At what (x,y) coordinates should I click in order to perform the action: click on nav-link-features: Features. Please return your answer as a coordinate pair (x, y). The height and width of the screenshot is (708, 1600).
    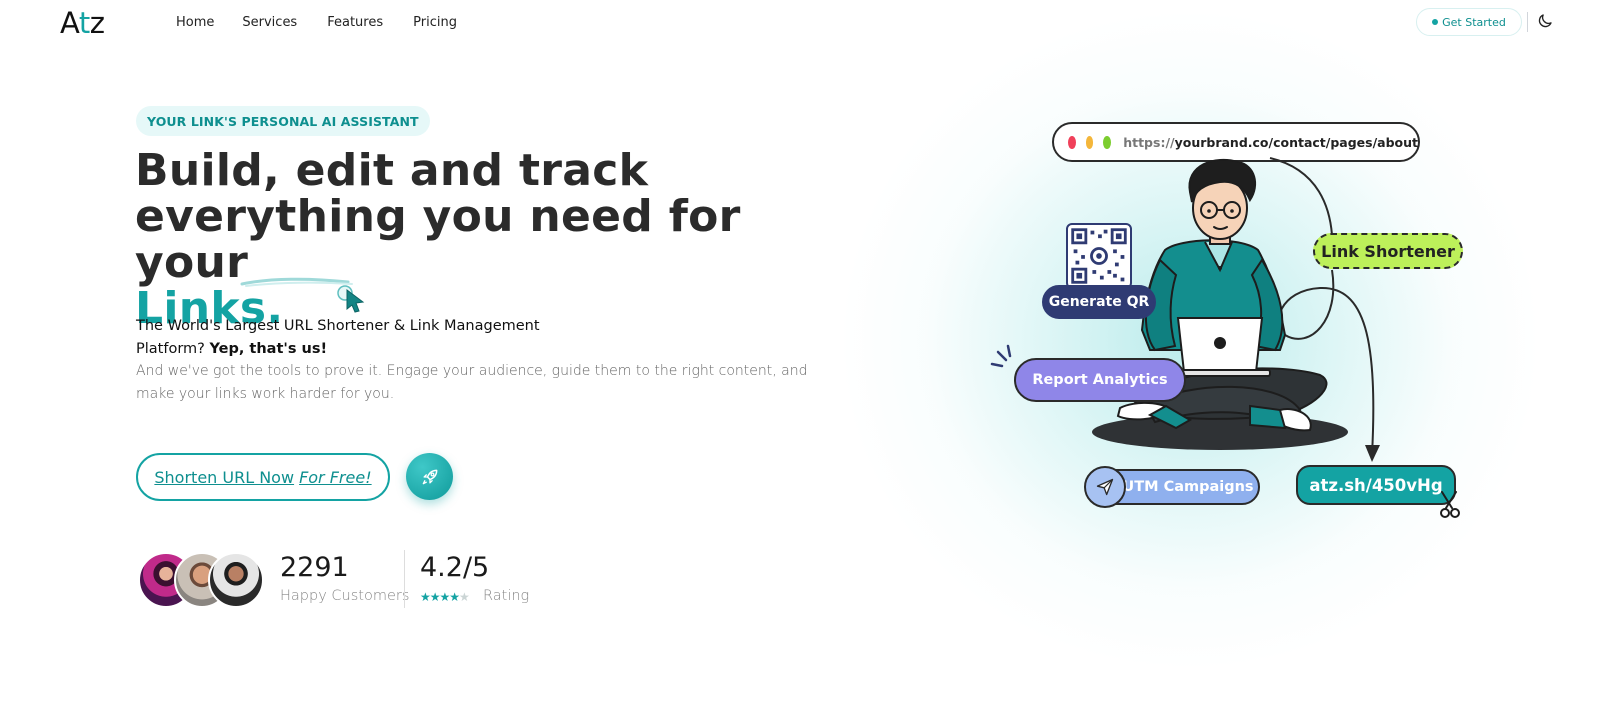
    Looking at the image, I should click on (355, 22).